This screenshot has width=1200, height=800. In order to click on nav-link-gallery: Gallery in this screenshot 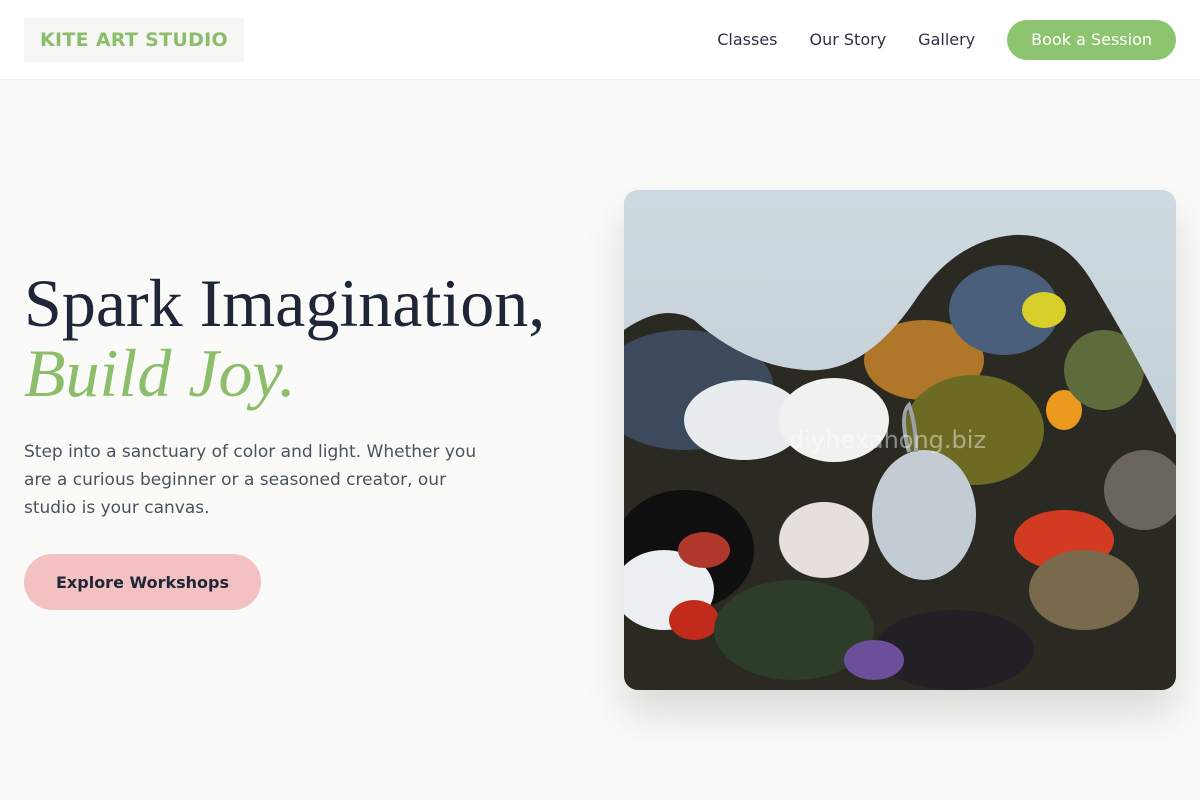, I will do `click(946, 39)`.